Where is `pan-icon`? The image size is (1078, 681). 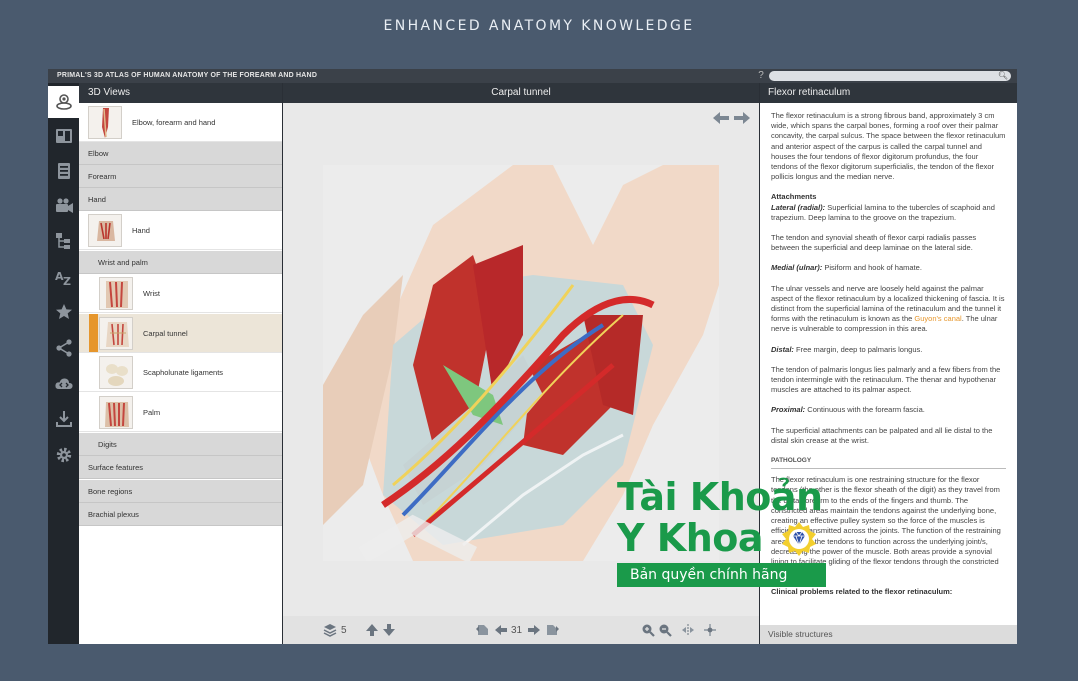 pan-icon is located at coordinates (710, 630).